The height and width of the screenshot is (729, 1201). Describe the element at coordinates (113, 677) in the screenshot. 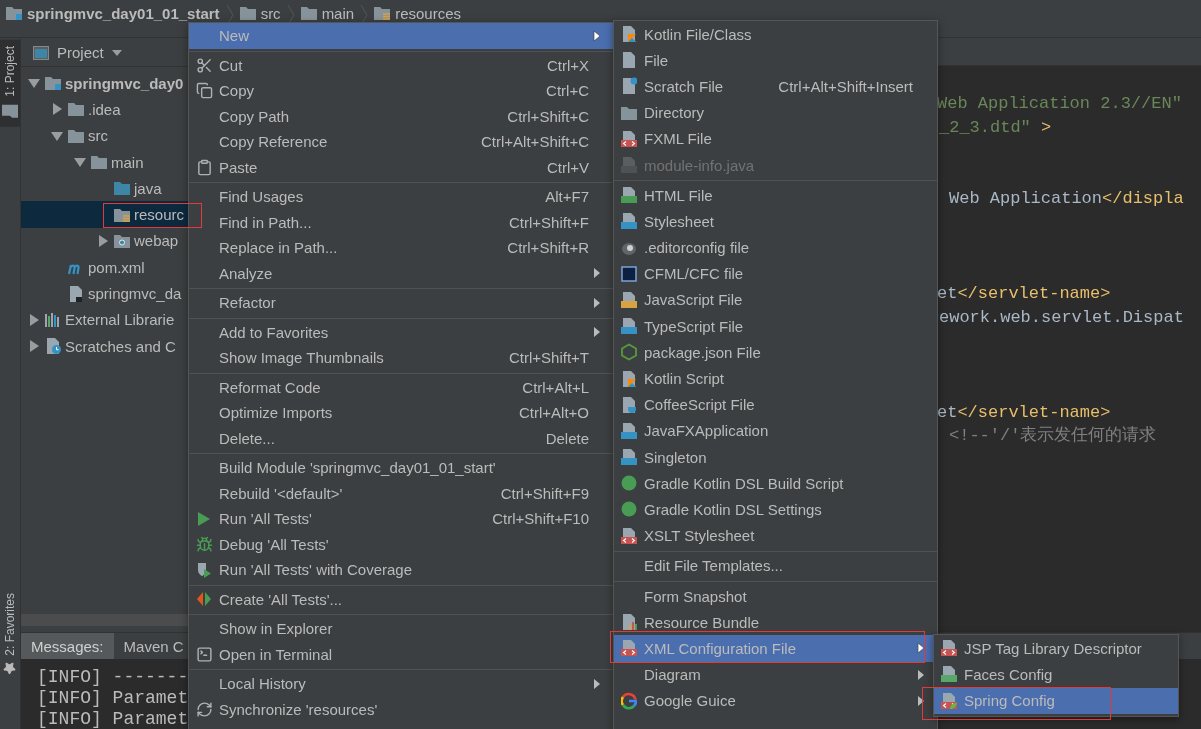

I see `console-line: [INFO] -------` at that location.